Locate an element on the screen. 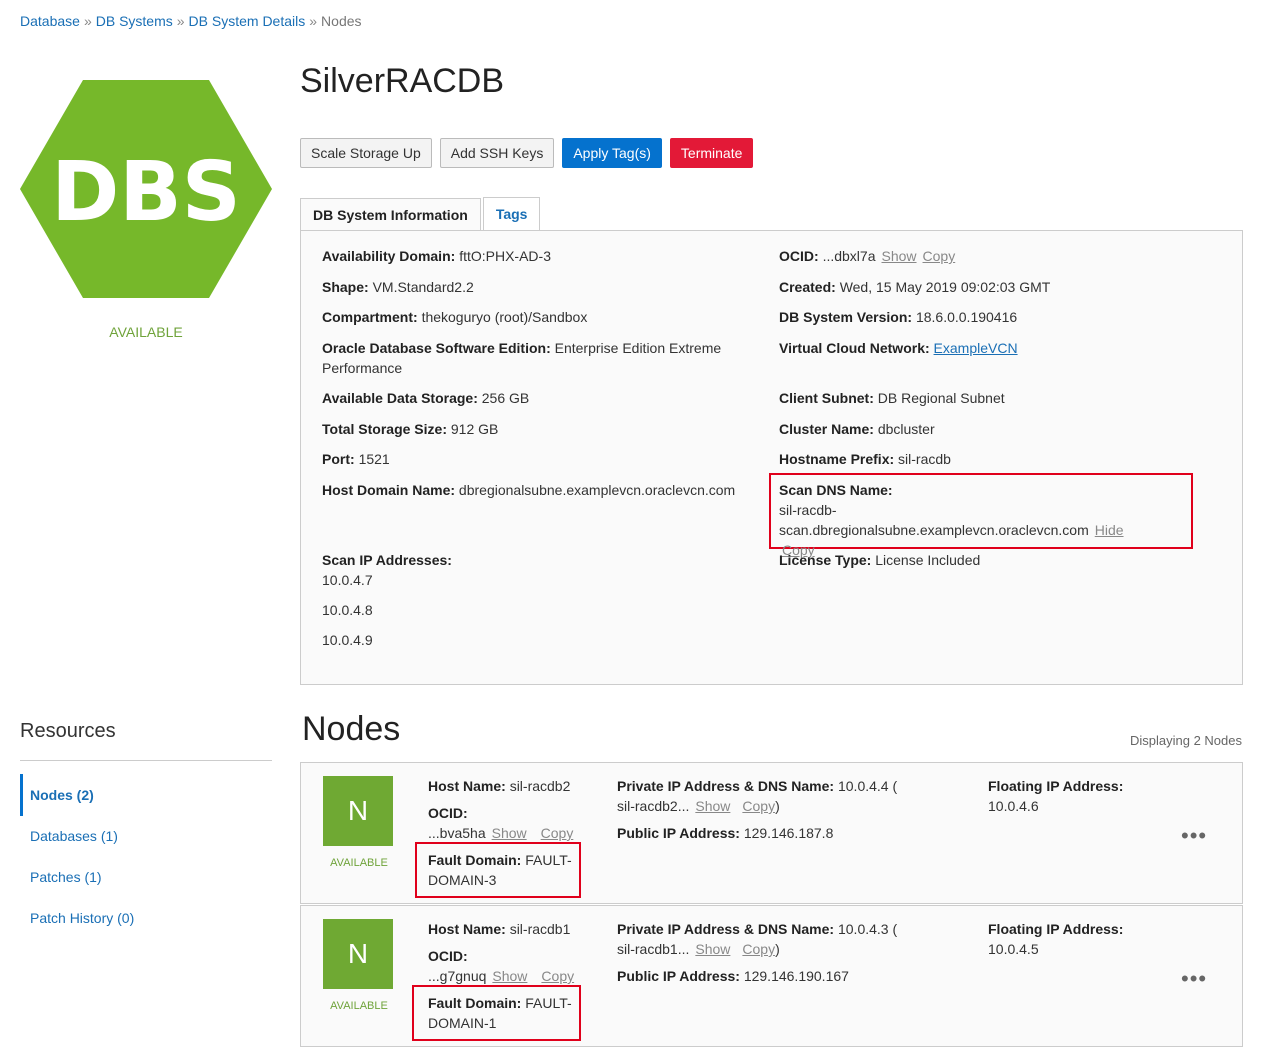  ocid-show-link: Show is located at coordinates (899, 256).